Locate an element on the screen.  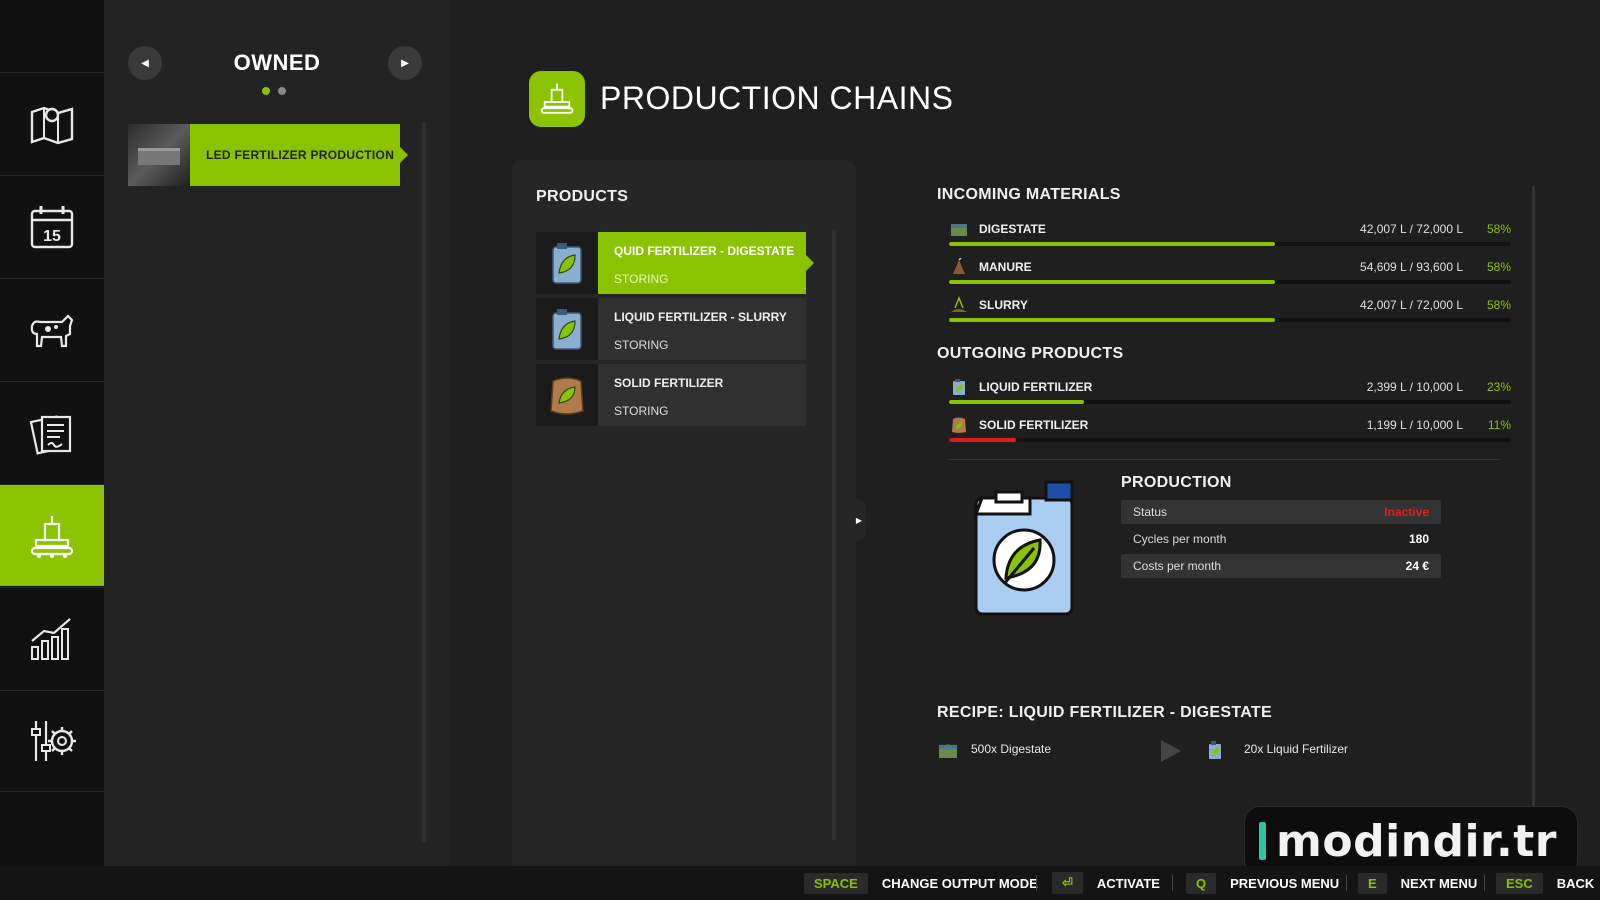
menu-contracts is located at coordinates (52, 432).